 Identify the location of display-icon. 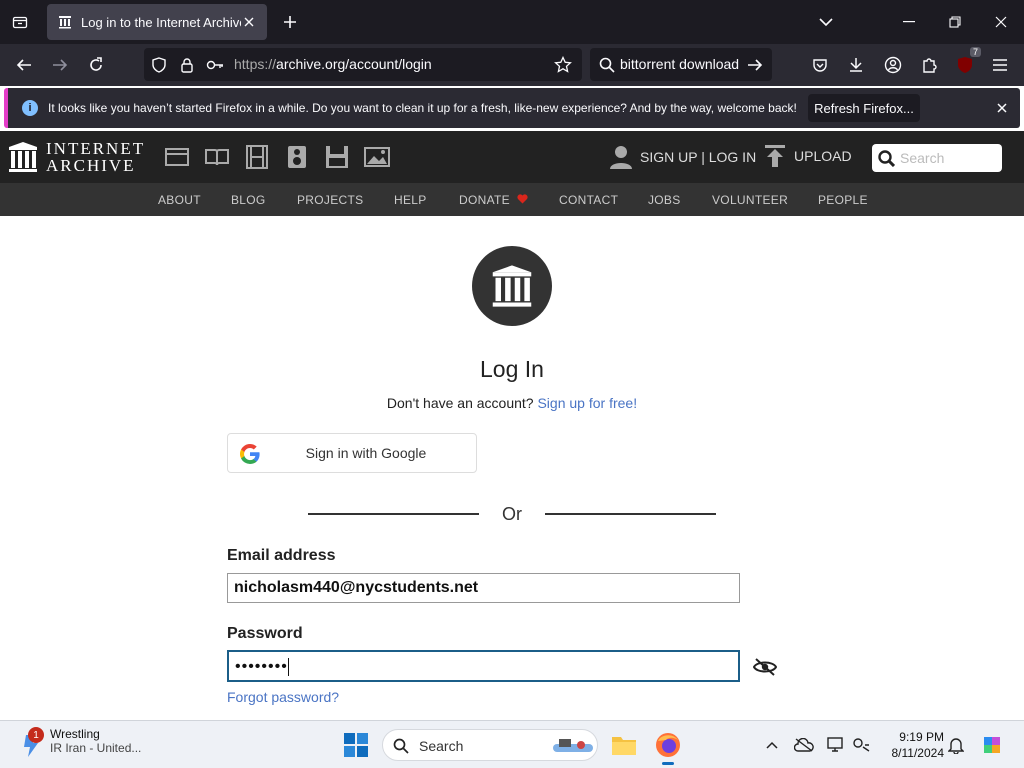
(836, 745).